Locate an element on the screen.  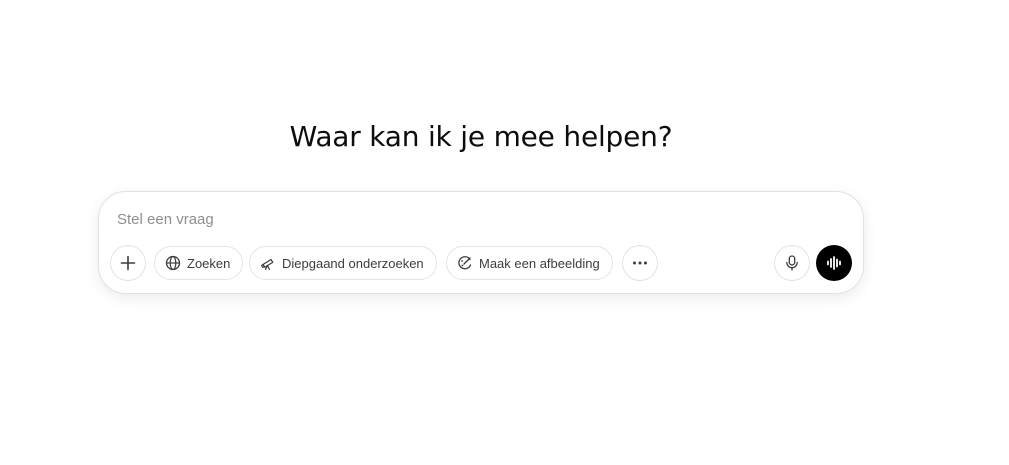
more-horizontal-icon is located at coordinates (640, 263).